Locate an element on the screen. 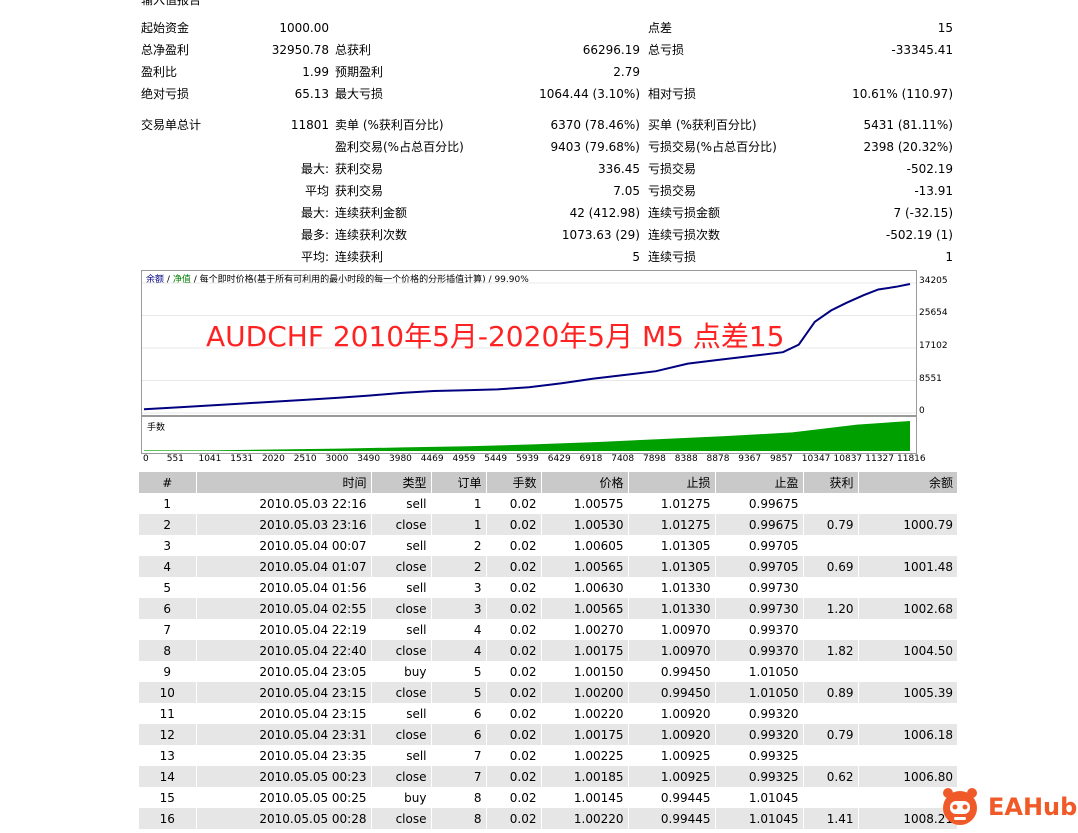  table-cell: 2010.05.05 00:28 is located at coordinates (283, 818).